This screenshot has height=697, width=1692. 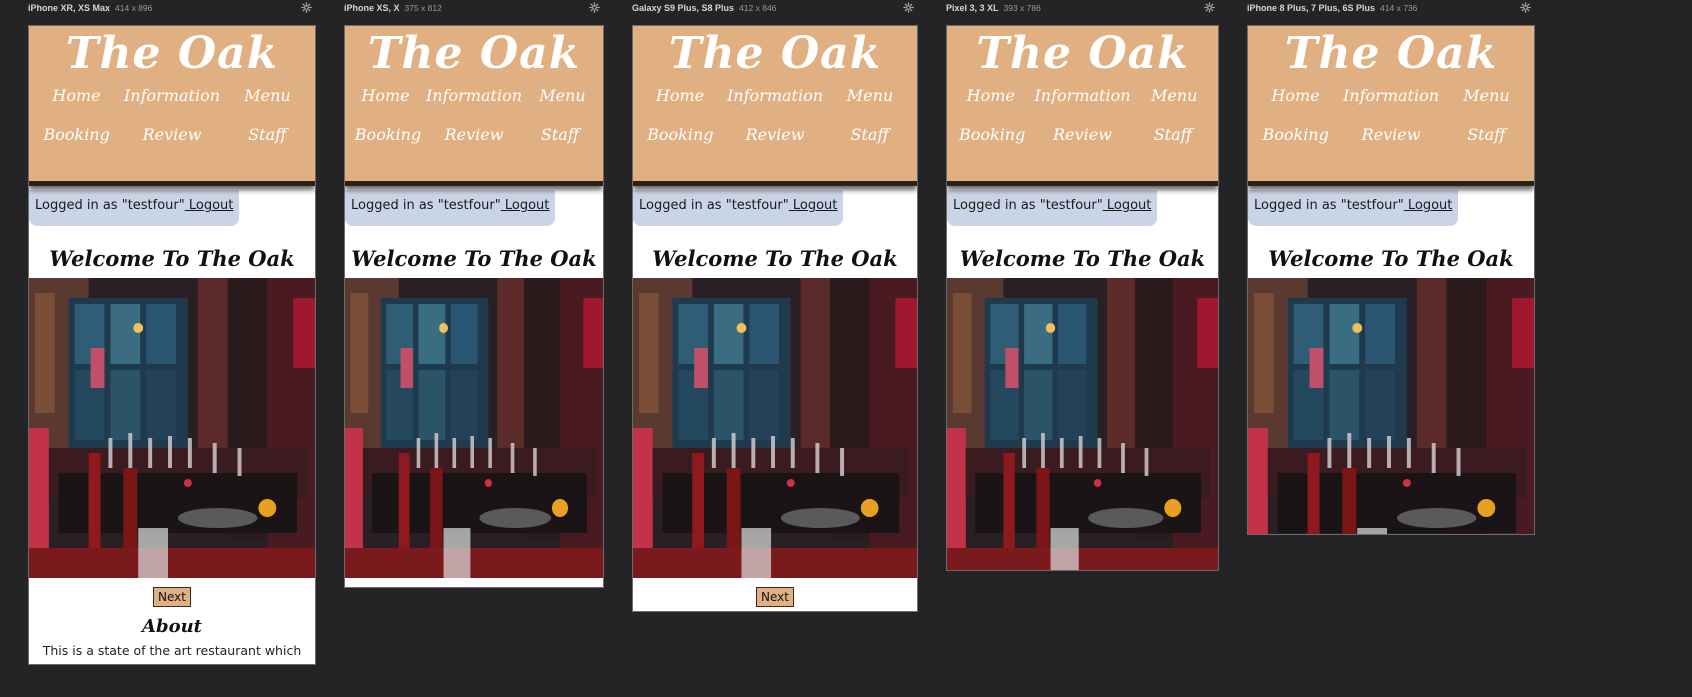 What do you see at coordinates (758, 8) in the screenshot?
I see `device-dimensions: 412 x 846` at bounding box center [758, 8].